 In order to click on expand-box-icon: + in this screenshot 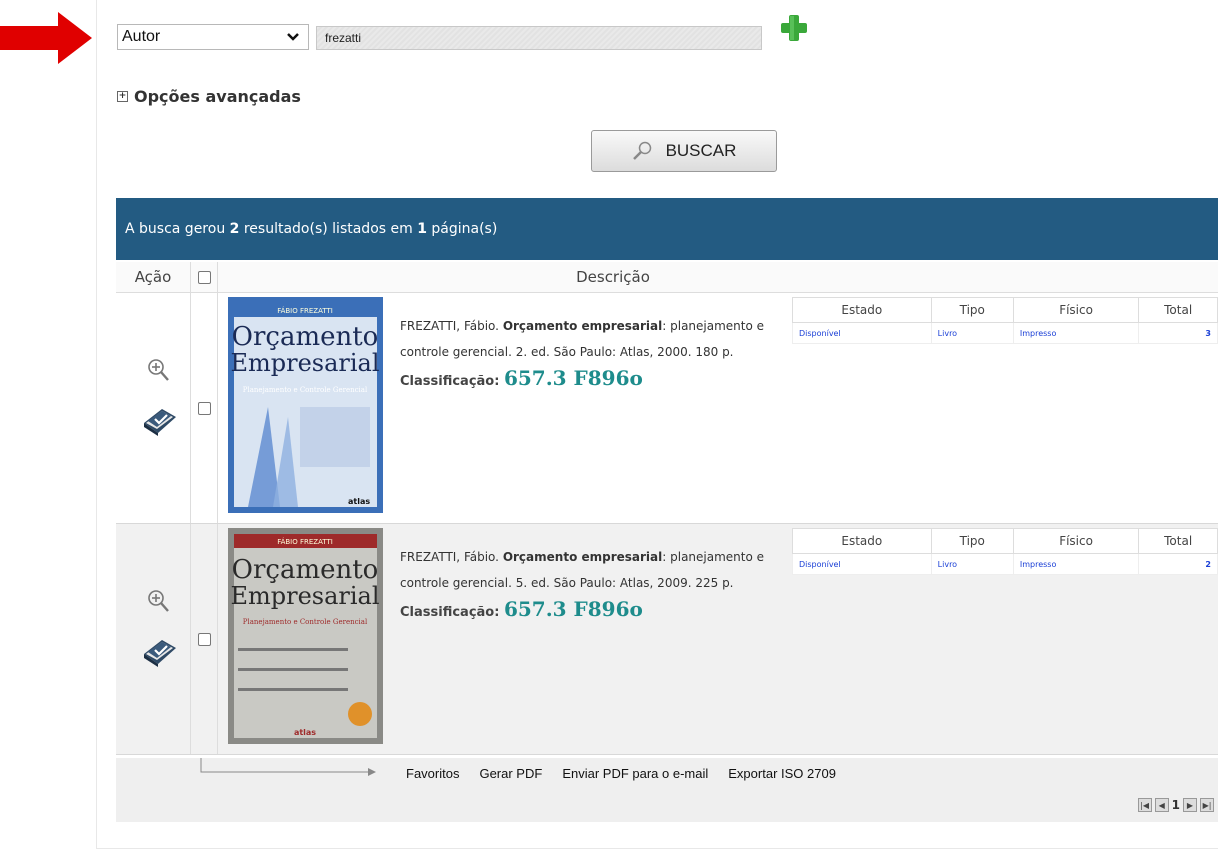, I will do `click(122, 96)`.